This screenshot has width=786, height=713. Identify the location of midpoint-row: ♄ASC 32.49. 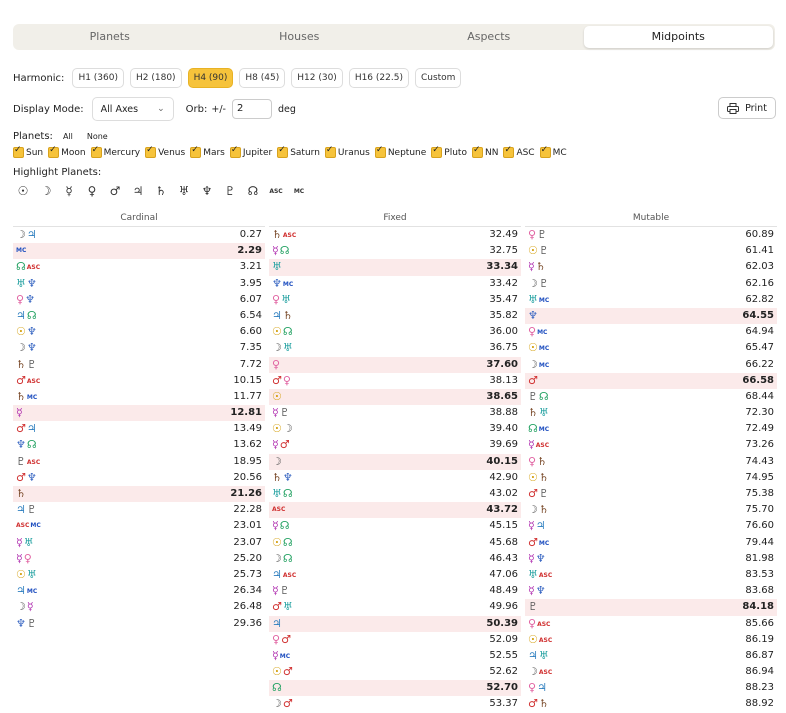
(395, 235).